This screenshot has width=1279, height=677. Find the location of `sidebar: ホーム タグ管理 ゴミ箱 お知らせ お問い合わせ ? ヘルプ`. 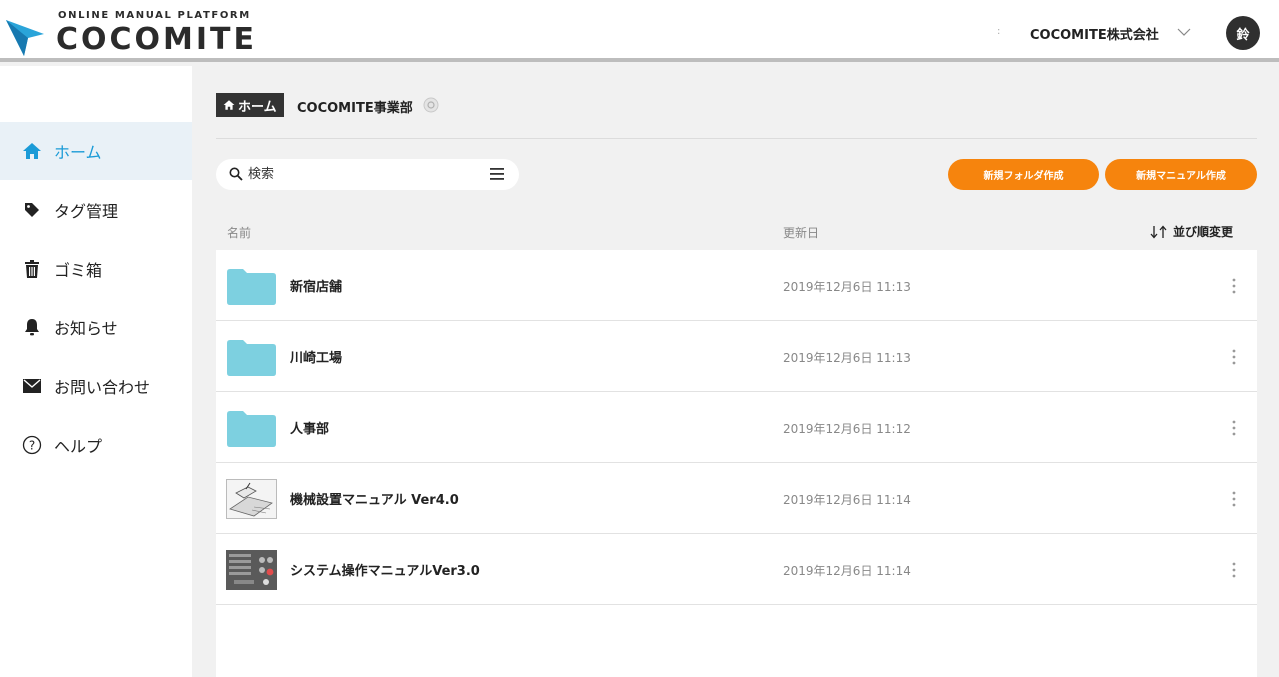

sidebar: ホーム タグ管理 ゴミ箱 お知らせ お問い合わせ ? ヘルプ is located at coordinates (96, 371).